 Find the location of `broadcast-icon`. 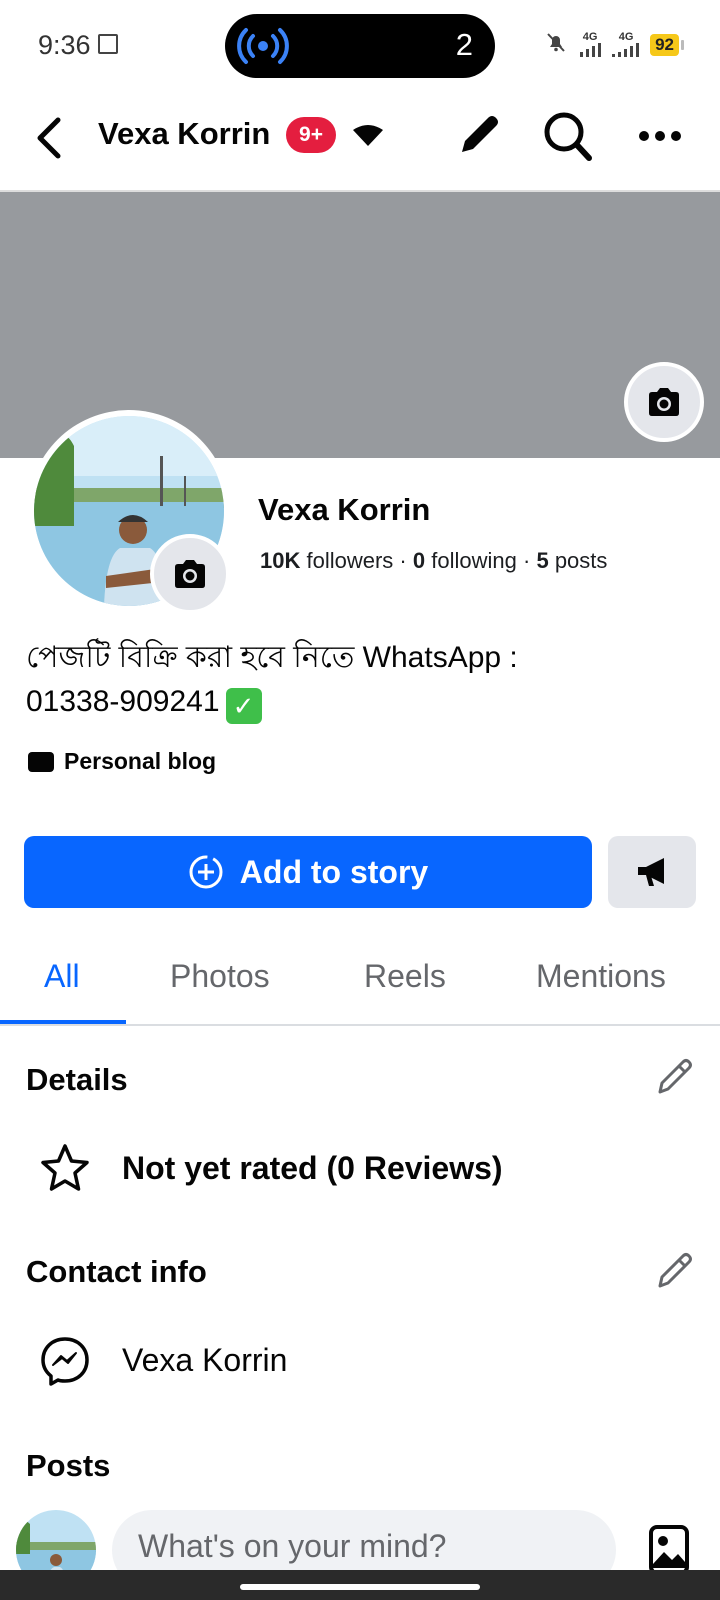

broadcast-icon is located at coordinates (263, 48).